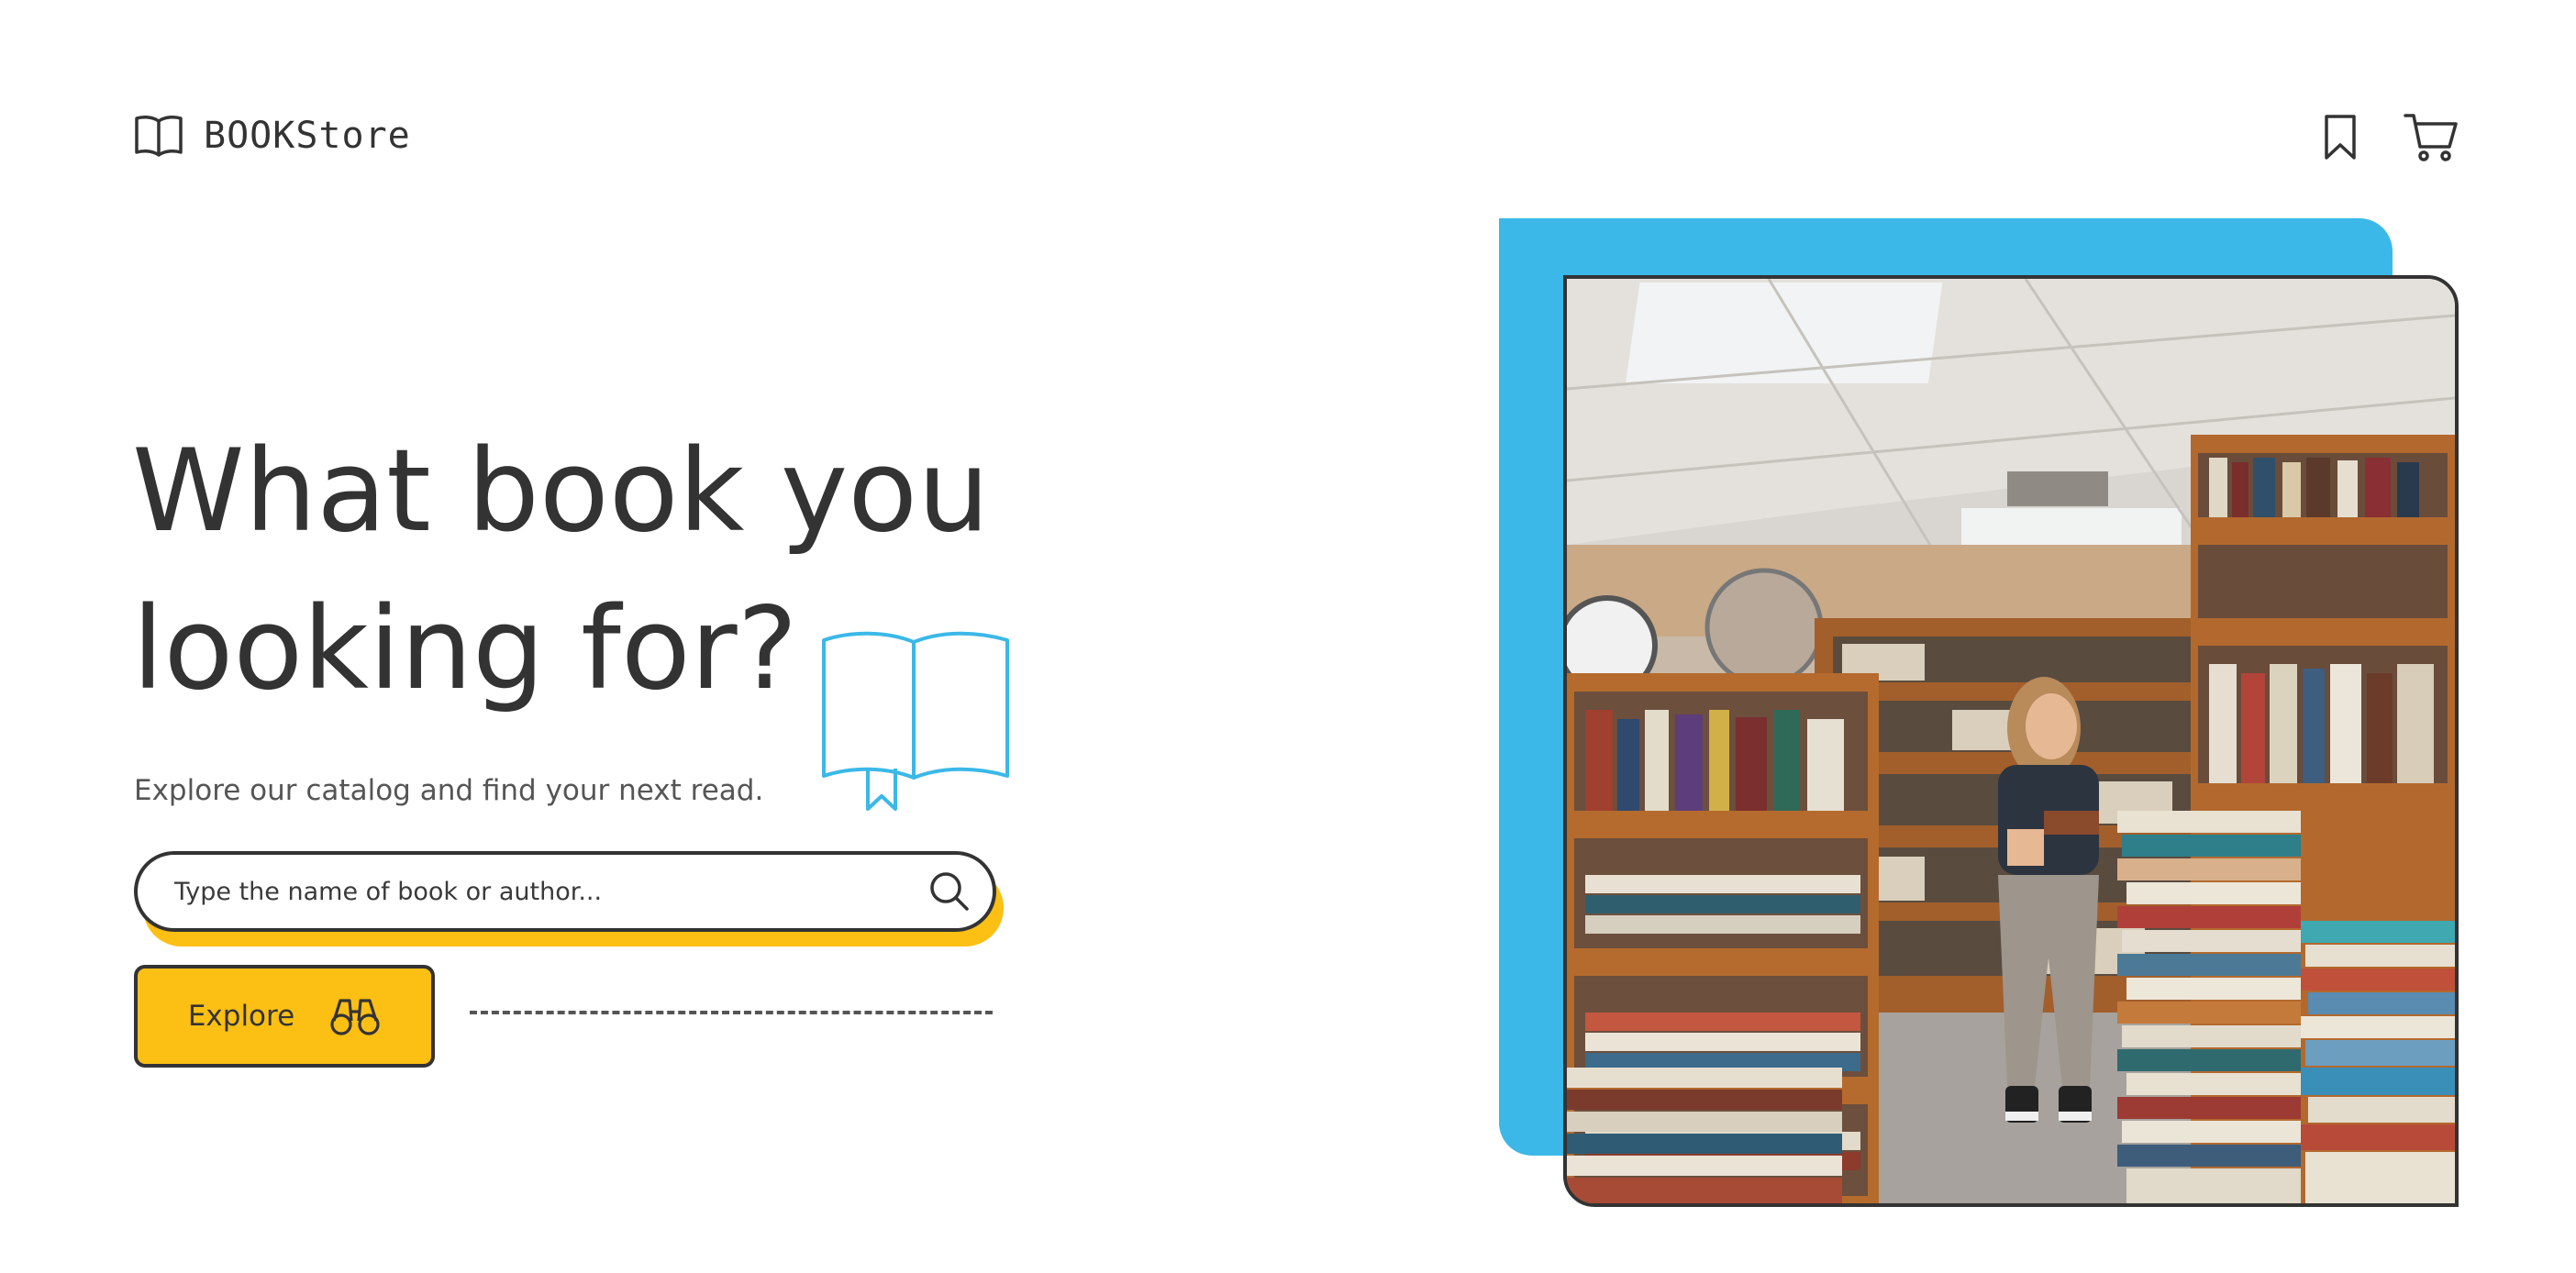 This screenshot has width=2576, height=1273. What do you see at coordinates (533, 892) in the screenshot?
I see `search-input` at bounding box center [533, 892].